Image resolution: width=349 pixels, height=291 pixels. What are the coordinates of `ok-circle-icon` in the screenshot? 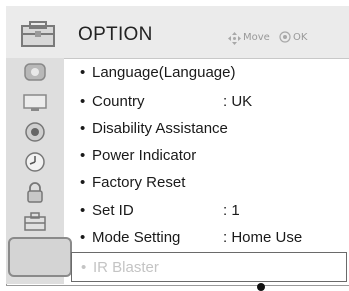 It's located at (285, 37).